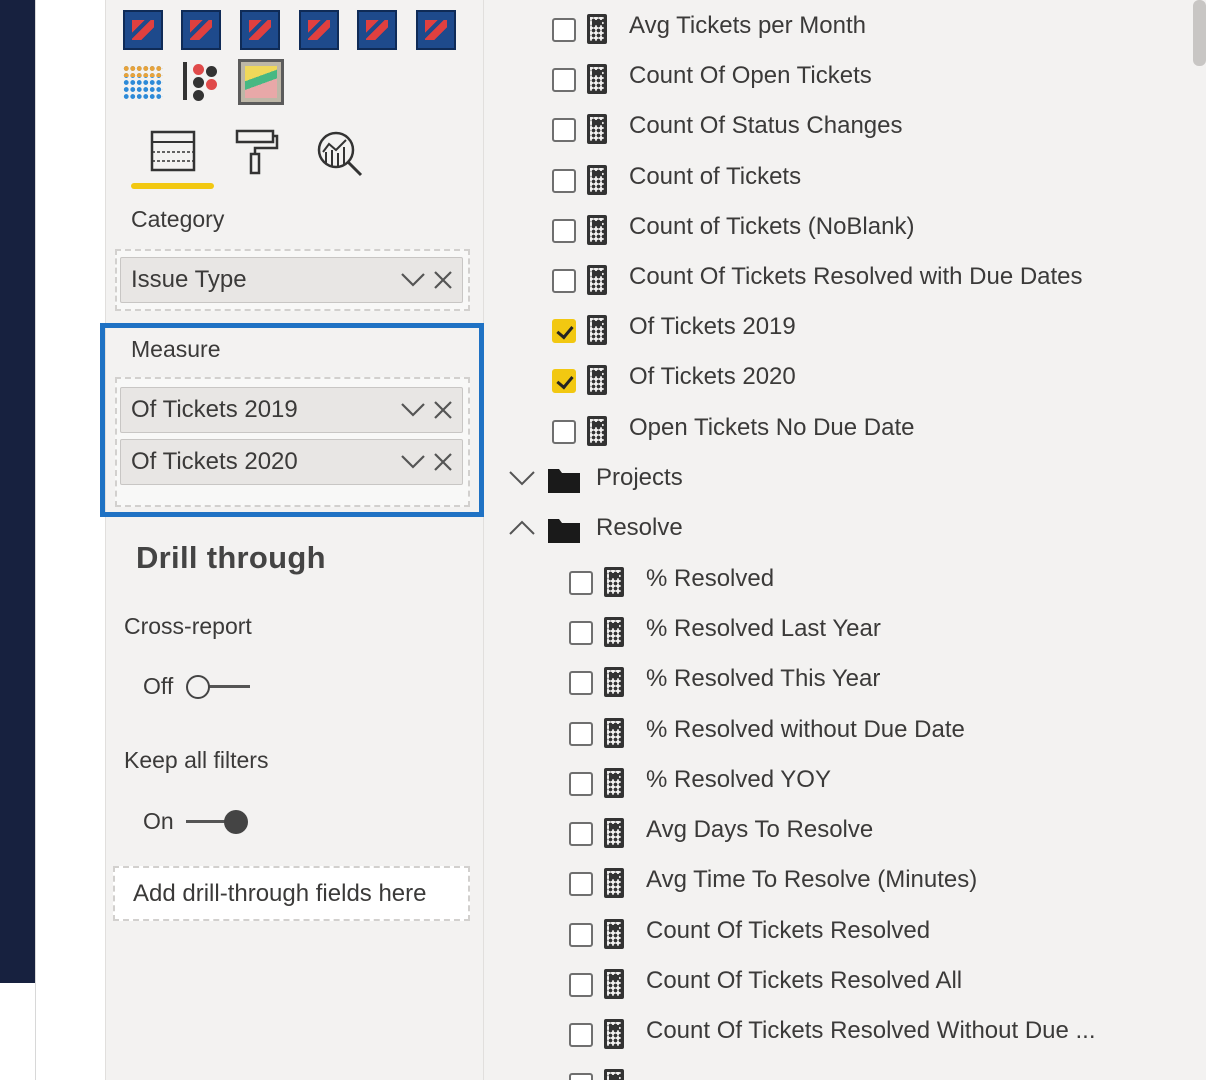 The width and height of the screenshot is (1206, 1080). I want to click on keep-filters-state: On, so click(158, 821).